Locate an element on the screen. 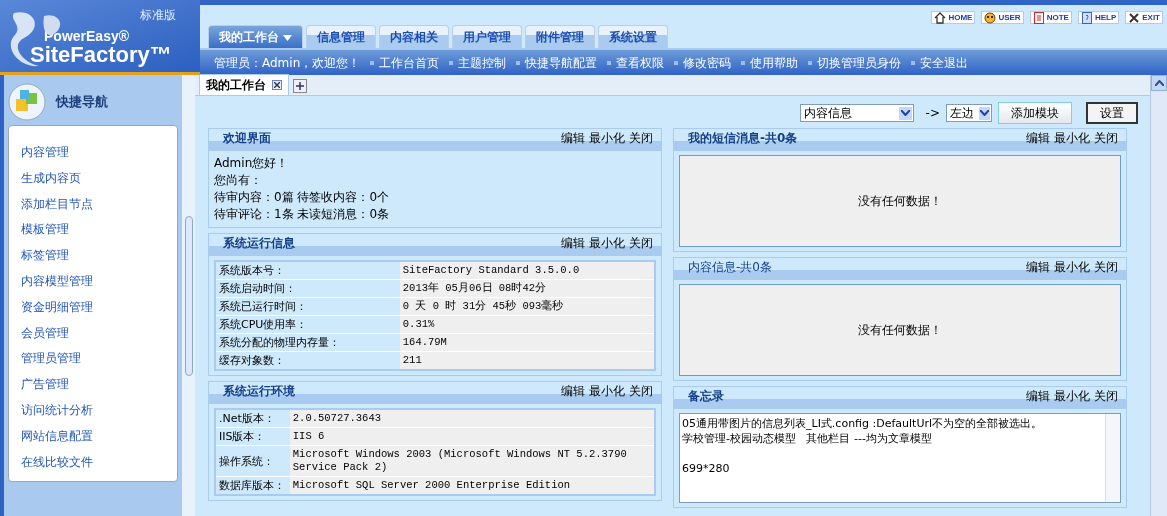 The image size is (1167, 516). nav-link: 安全退出 is located at coordinates (940, 62).